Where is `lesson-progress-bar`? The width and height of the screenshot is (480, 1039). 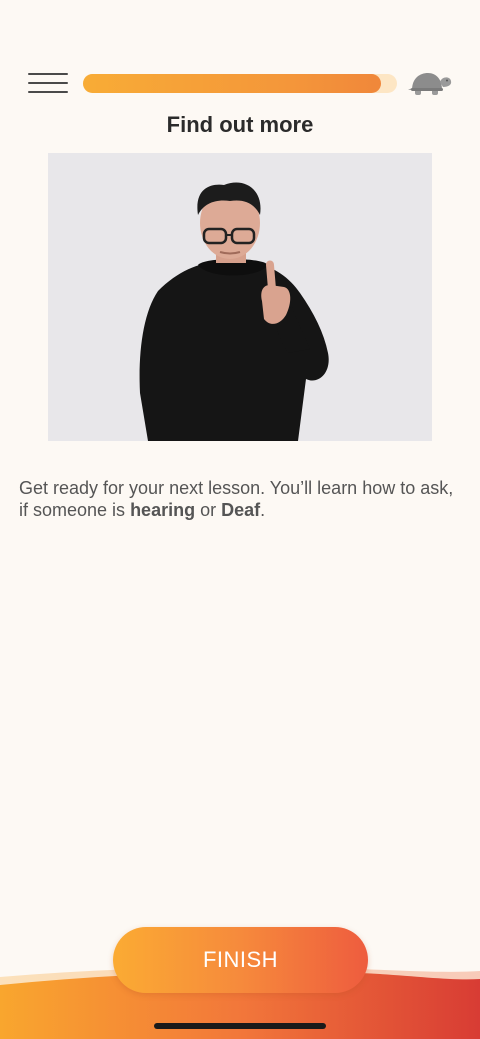
lesson-progress-bar is located at coordinates (240, 83).